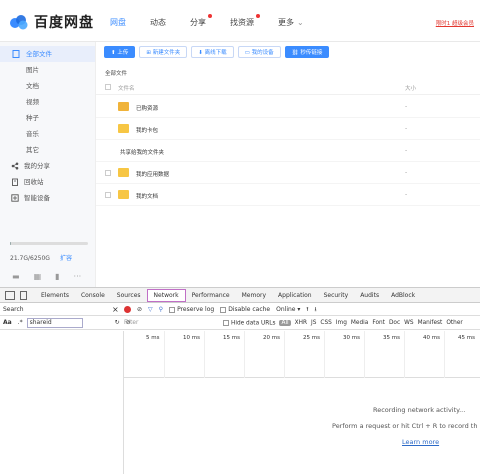 Image resolution: width=480 pixels, height=474 pixels. Describe the element at coordinates (150, 309) in the screenshot. I see `filter-icon: ▽` at that location.